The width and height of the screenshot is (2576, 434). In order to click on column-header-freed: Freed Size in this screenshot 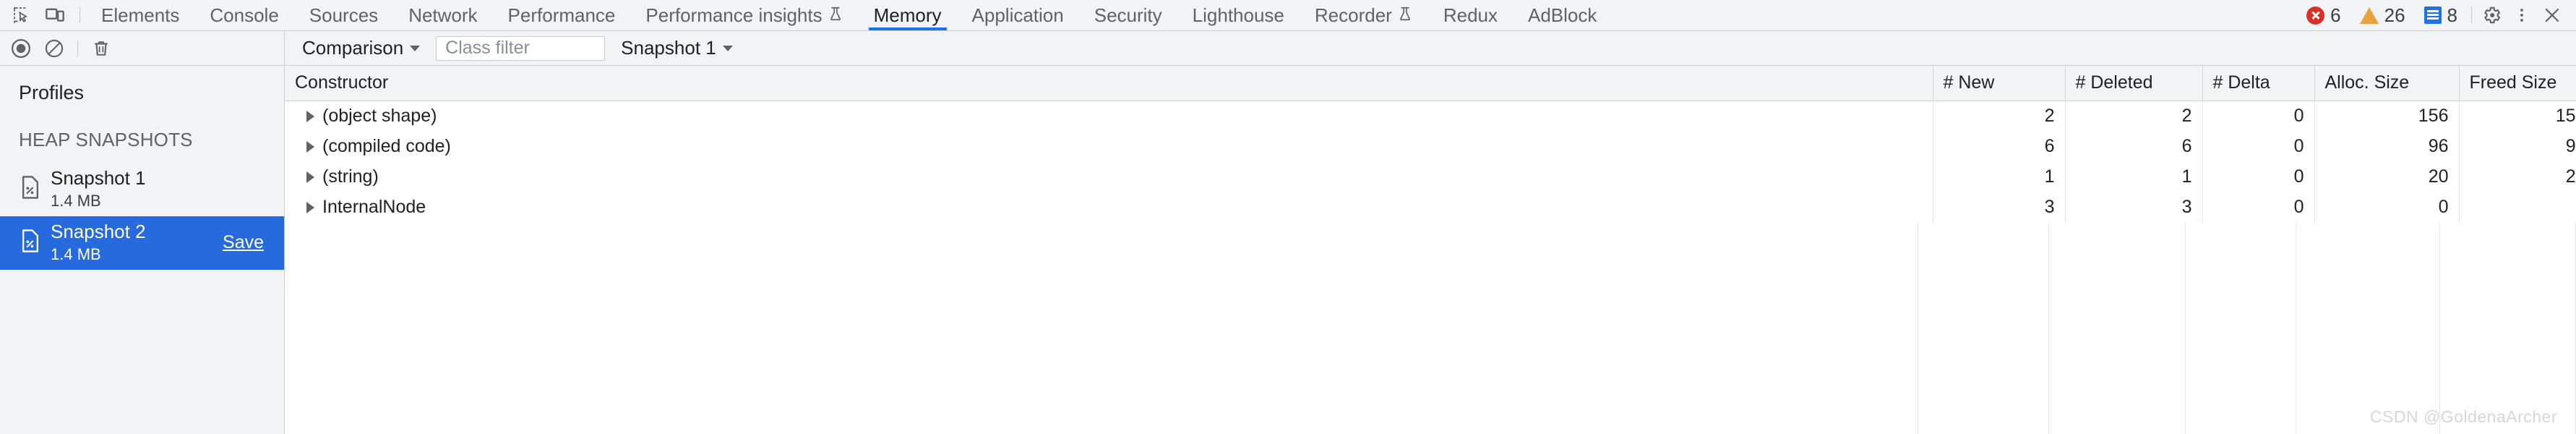, I will do `click(2518, 83)`.